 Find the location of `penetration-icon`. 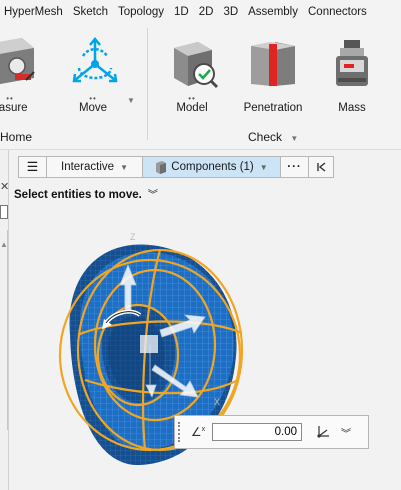

penetration-icon is located at coordinates (273, 64).